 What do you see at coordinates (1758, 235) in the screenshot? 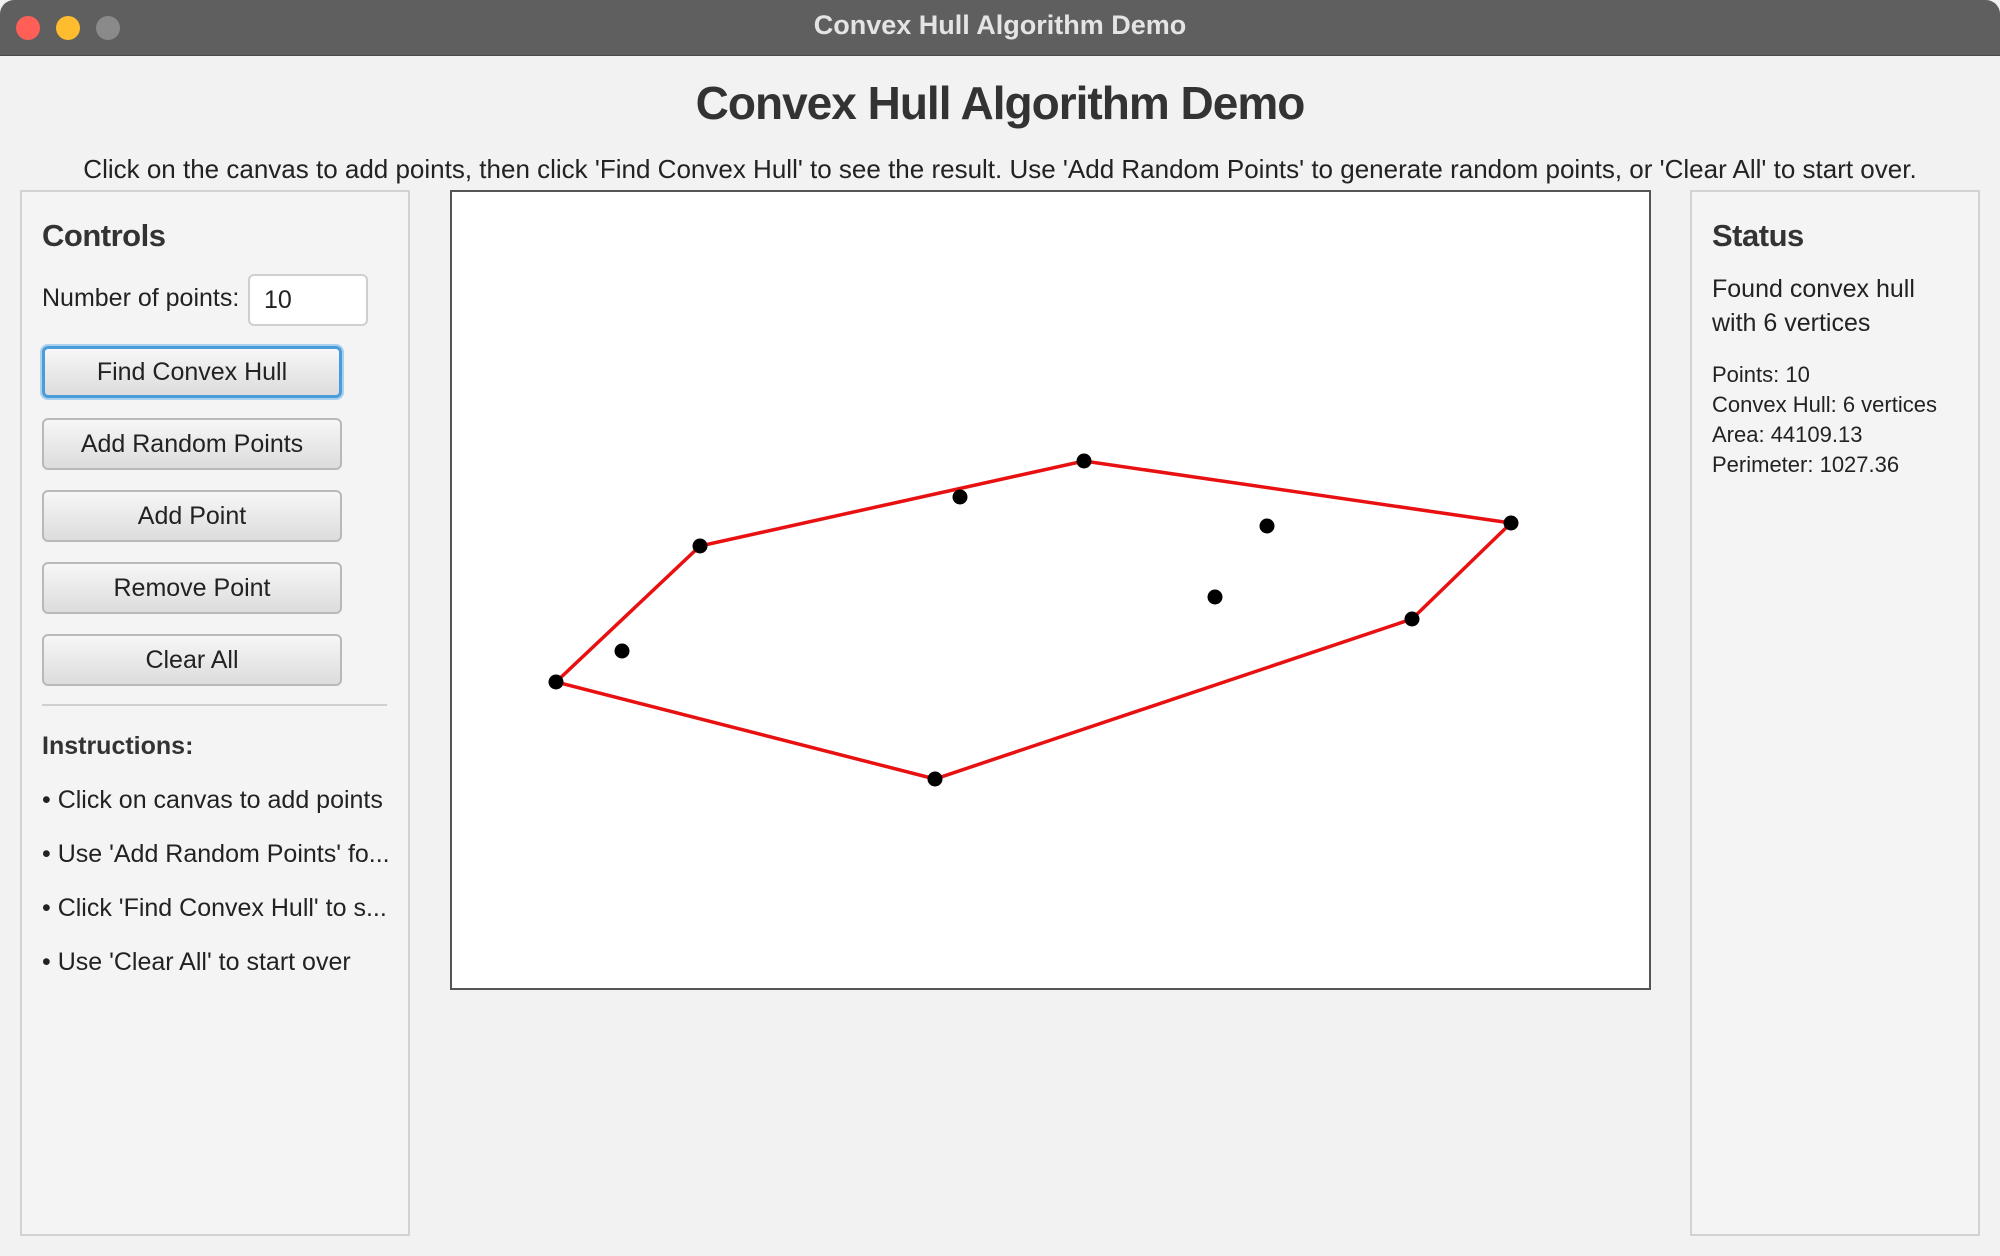
I see `status-heading: Status` at bounding box center [1758, 235].